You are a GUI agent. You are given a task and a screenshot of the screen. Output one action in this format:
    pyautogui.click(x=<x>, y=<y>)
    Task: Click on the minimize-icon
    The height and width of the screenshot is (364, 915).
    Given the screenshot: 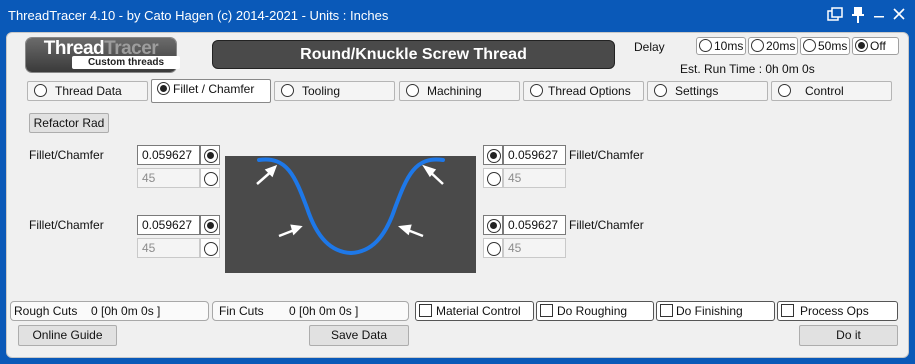 What is the action you would take?
    pyautogui.click(x=879, y=15)
    